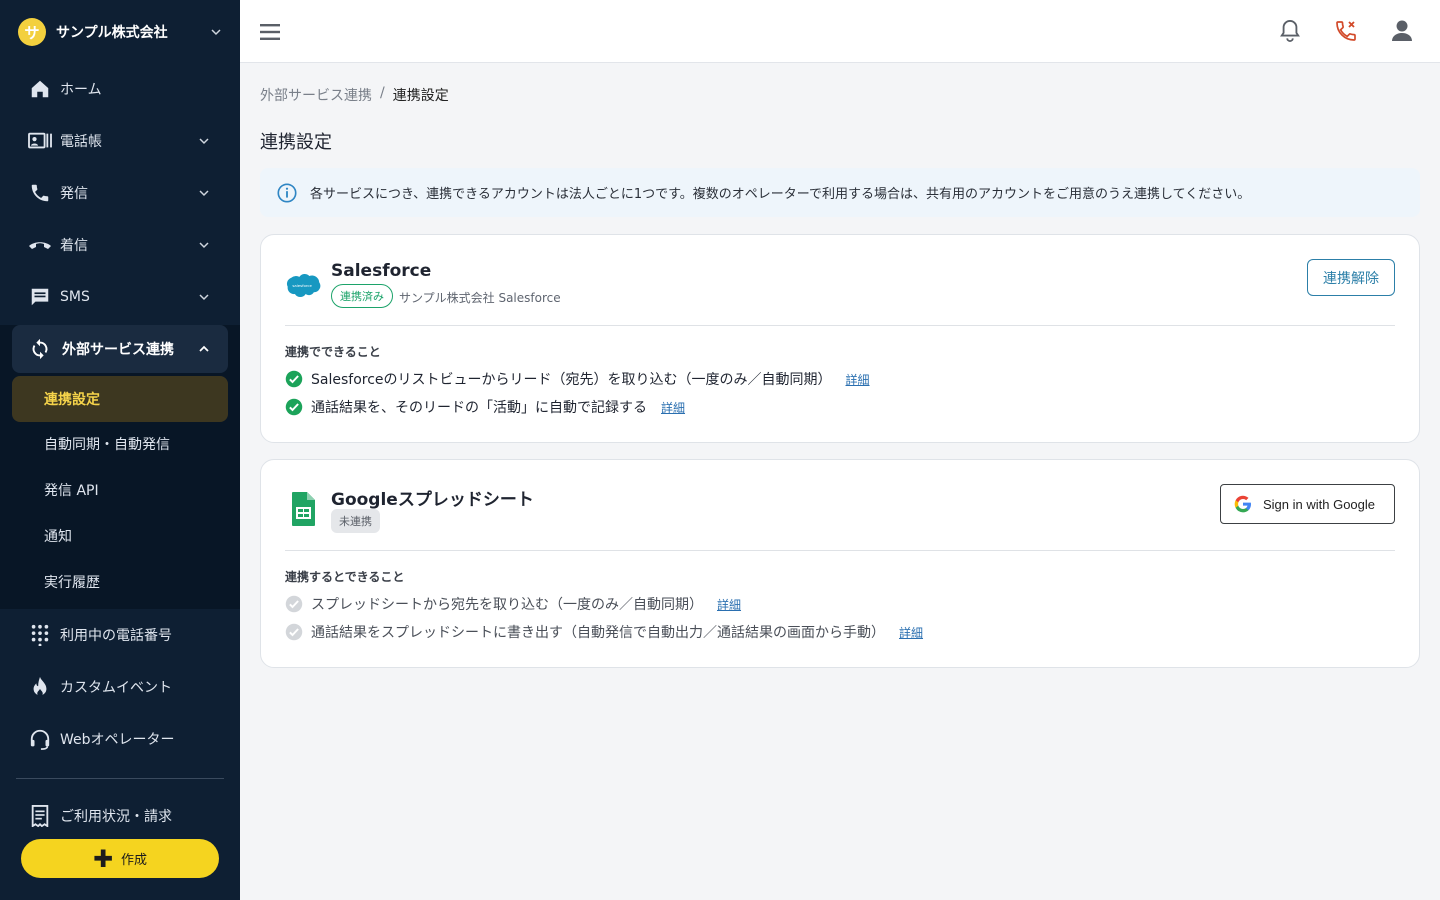 The height and width of the screenshot is (900, 1440). I want to click on sidebar-item-label: Webオペレーター, so click(117, 740).